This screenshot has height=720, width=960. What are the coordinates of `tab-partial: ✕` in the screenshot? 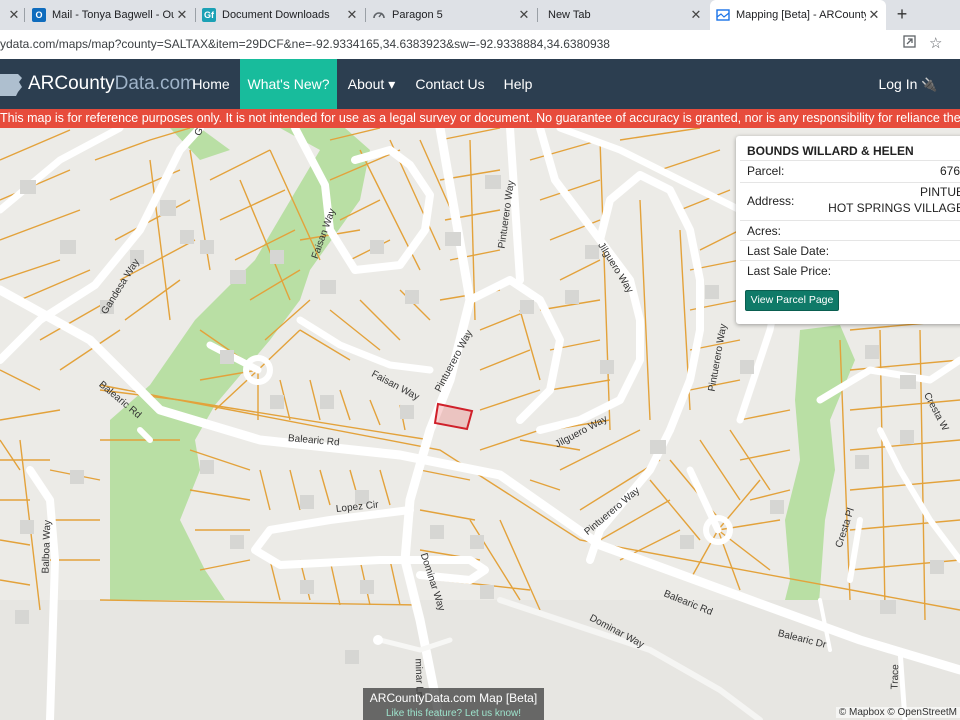 It's located at (12, 15).